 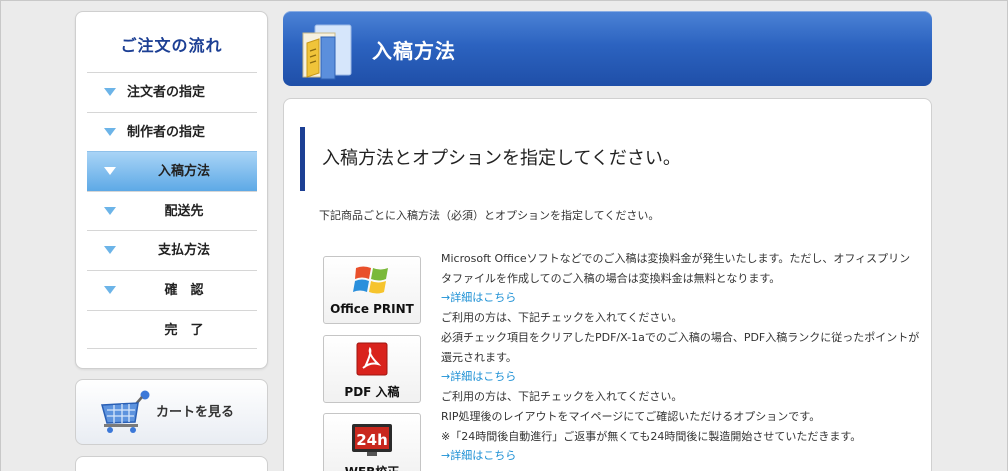 What do you see at coordinates (370, 280) in the screenshot?
I see `windows-logo-icon` at bounding box center [370, 280].